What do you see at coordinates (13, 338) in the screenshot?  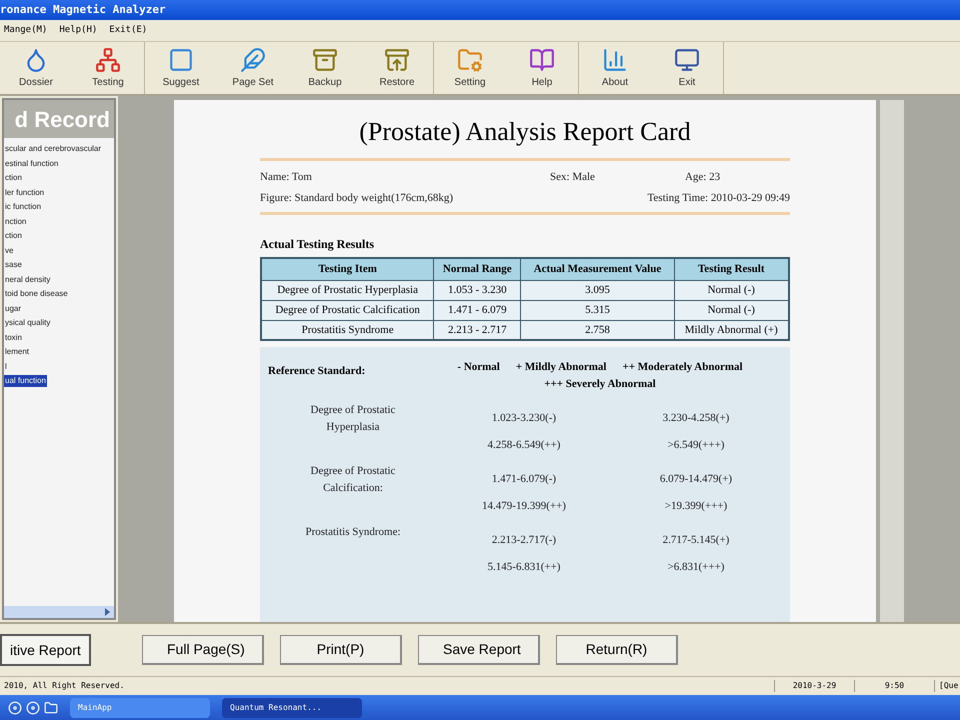 I see `tree-item: toxin` at bounding box center [13, 338].